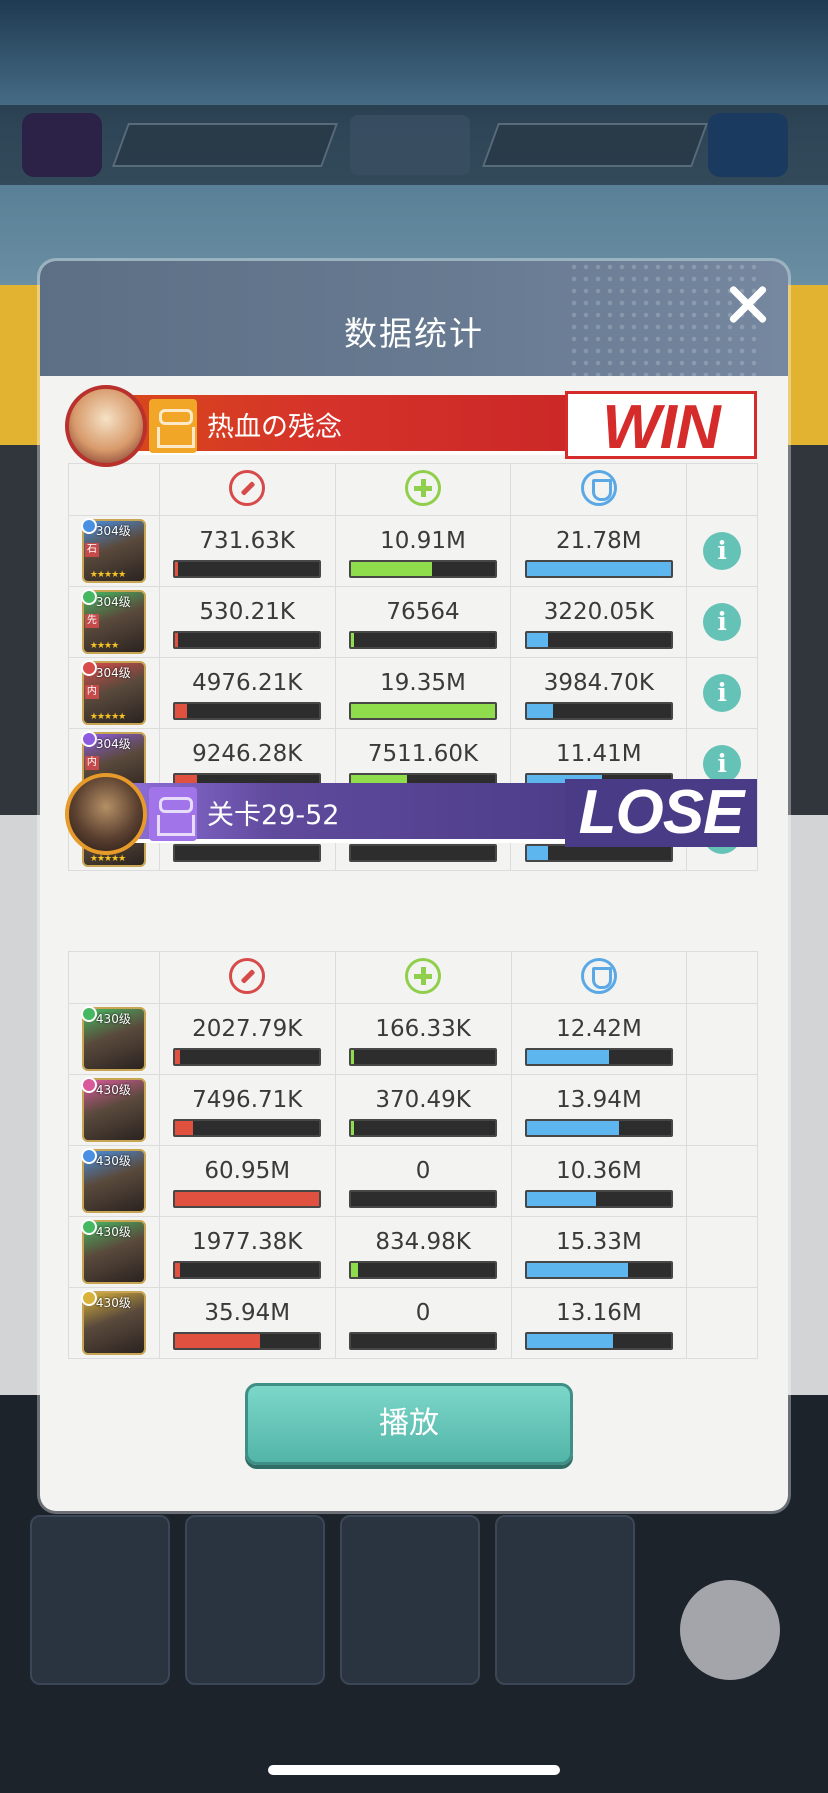  What do you see at coordinates (113, 531) in the screenshot?
I see `hero-level: 304级` at bounding box center [113, 531].